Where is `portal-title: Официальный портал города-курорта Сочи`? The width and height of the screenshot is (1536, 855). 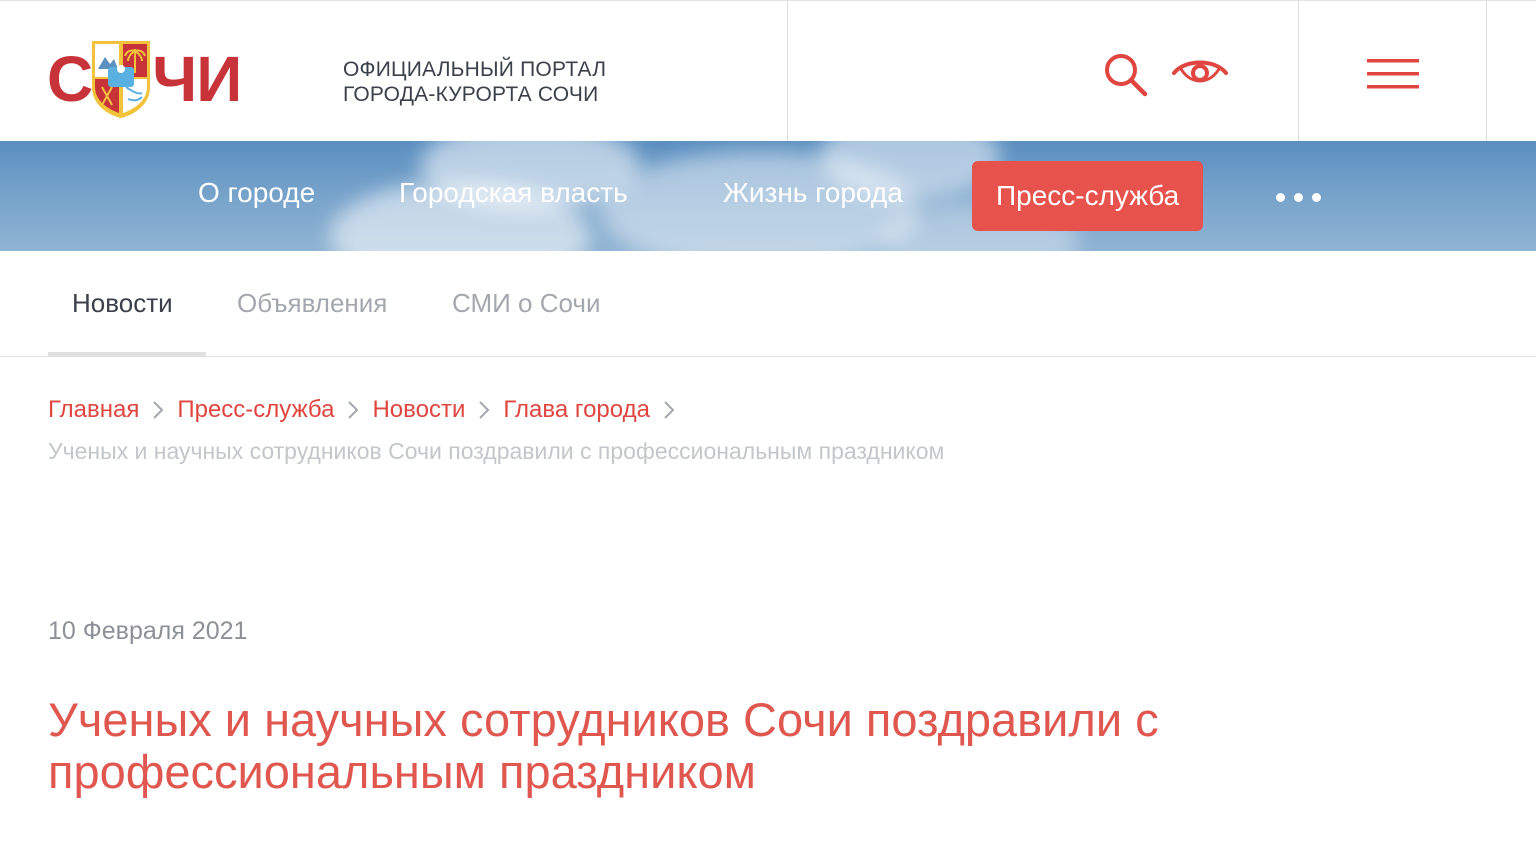
portal-title: Официальный портал города-курорта Сочи is located at coordinates (474, 82).